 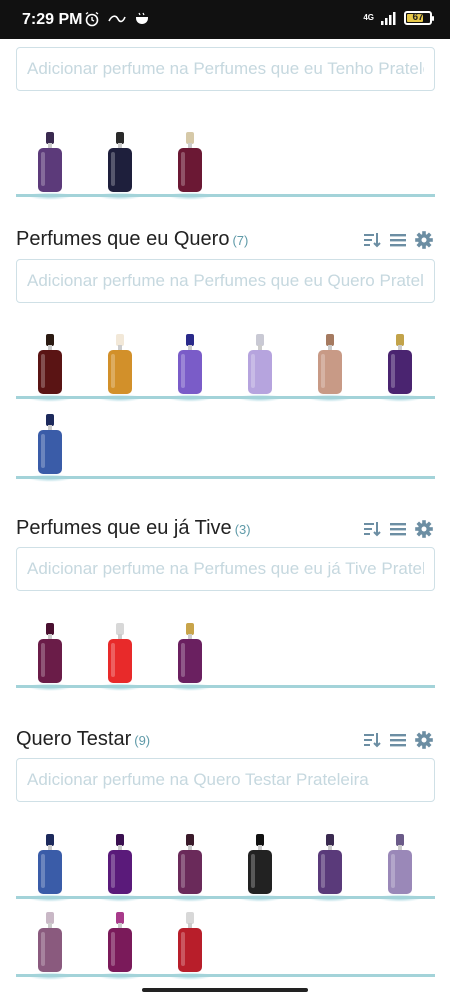 What do you see at coordinates (190, 864) in the screenshot?
I see `plum-square-bottle-icon` at bounding box center [190, 864].